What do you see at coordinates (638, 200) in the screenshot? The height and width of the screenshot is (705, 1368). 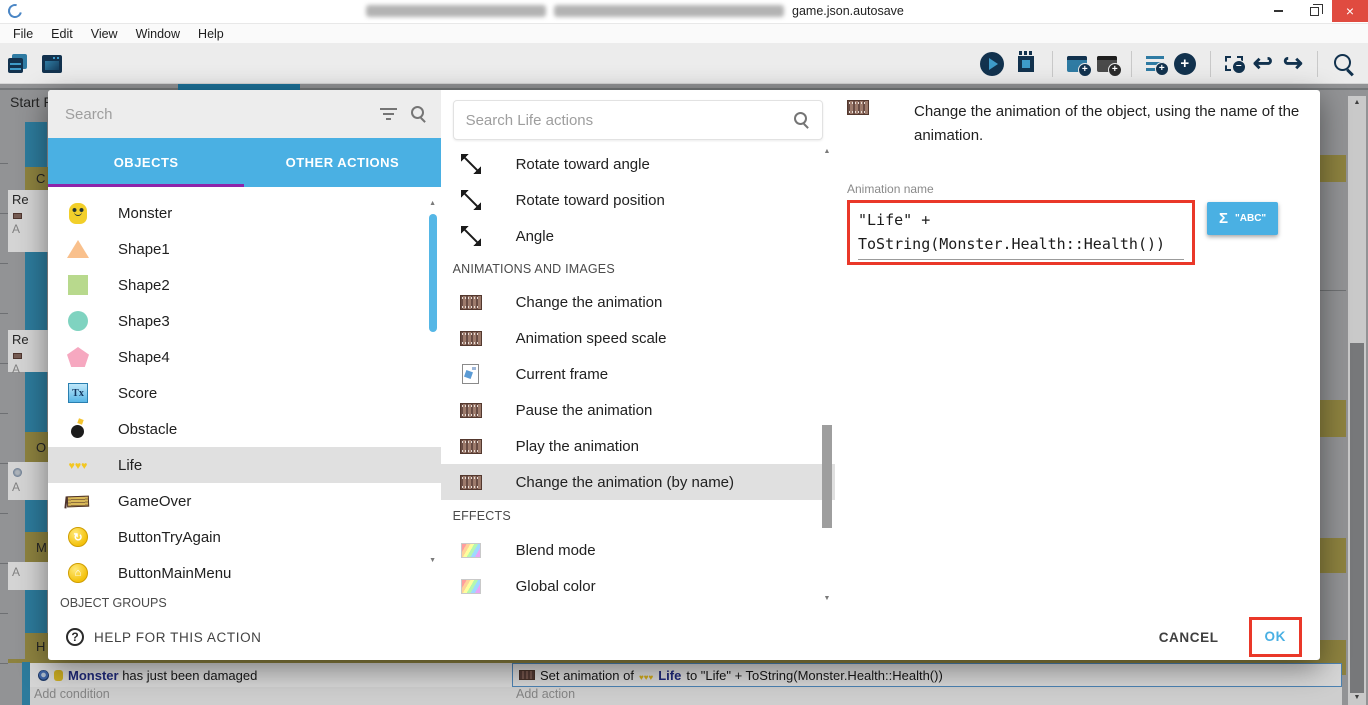 I see `action-item-rotate-toward-position: Rotate toward position` at bounding box center [638, 200].